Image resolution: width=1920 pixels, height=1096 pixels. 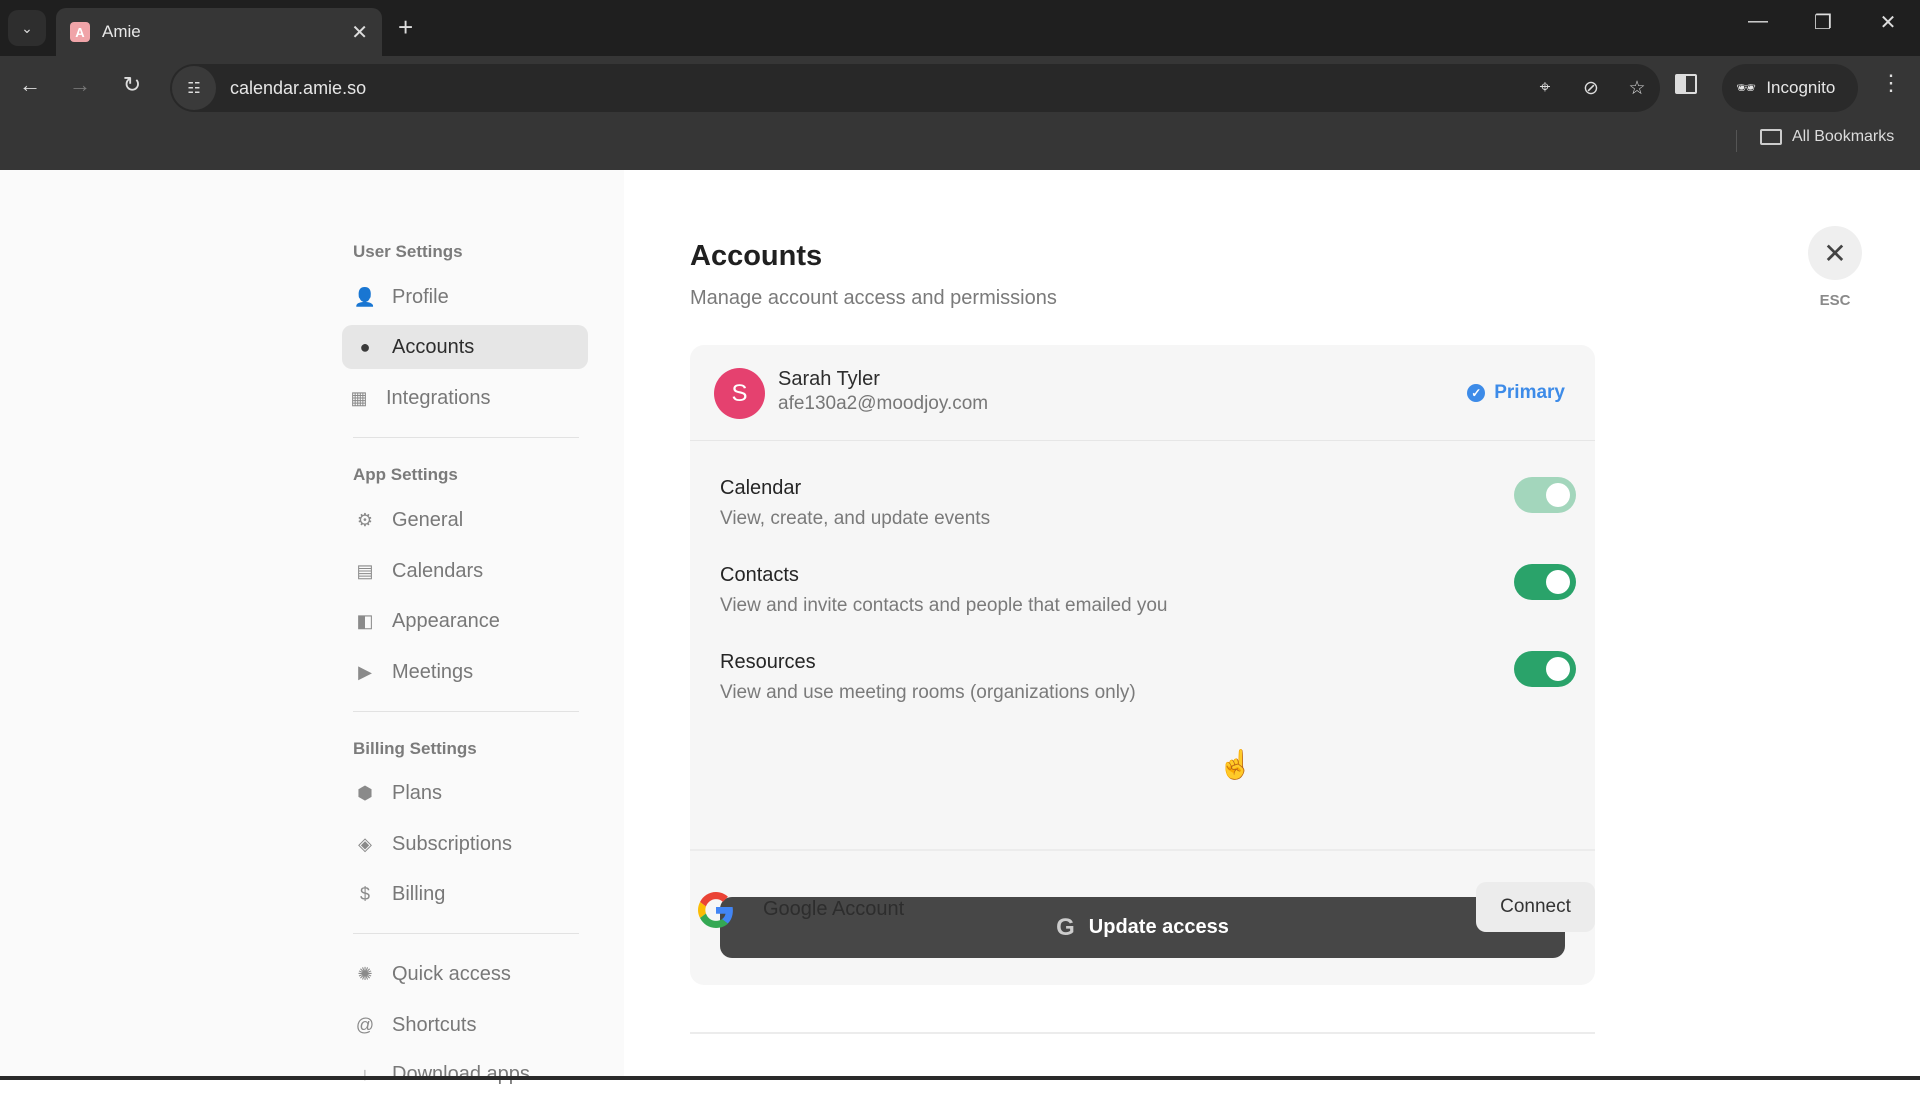 What do you see at coordinates (80, 32) in the screenshot?
I see `favicon-icon: A` at bounding box center [80, 32].